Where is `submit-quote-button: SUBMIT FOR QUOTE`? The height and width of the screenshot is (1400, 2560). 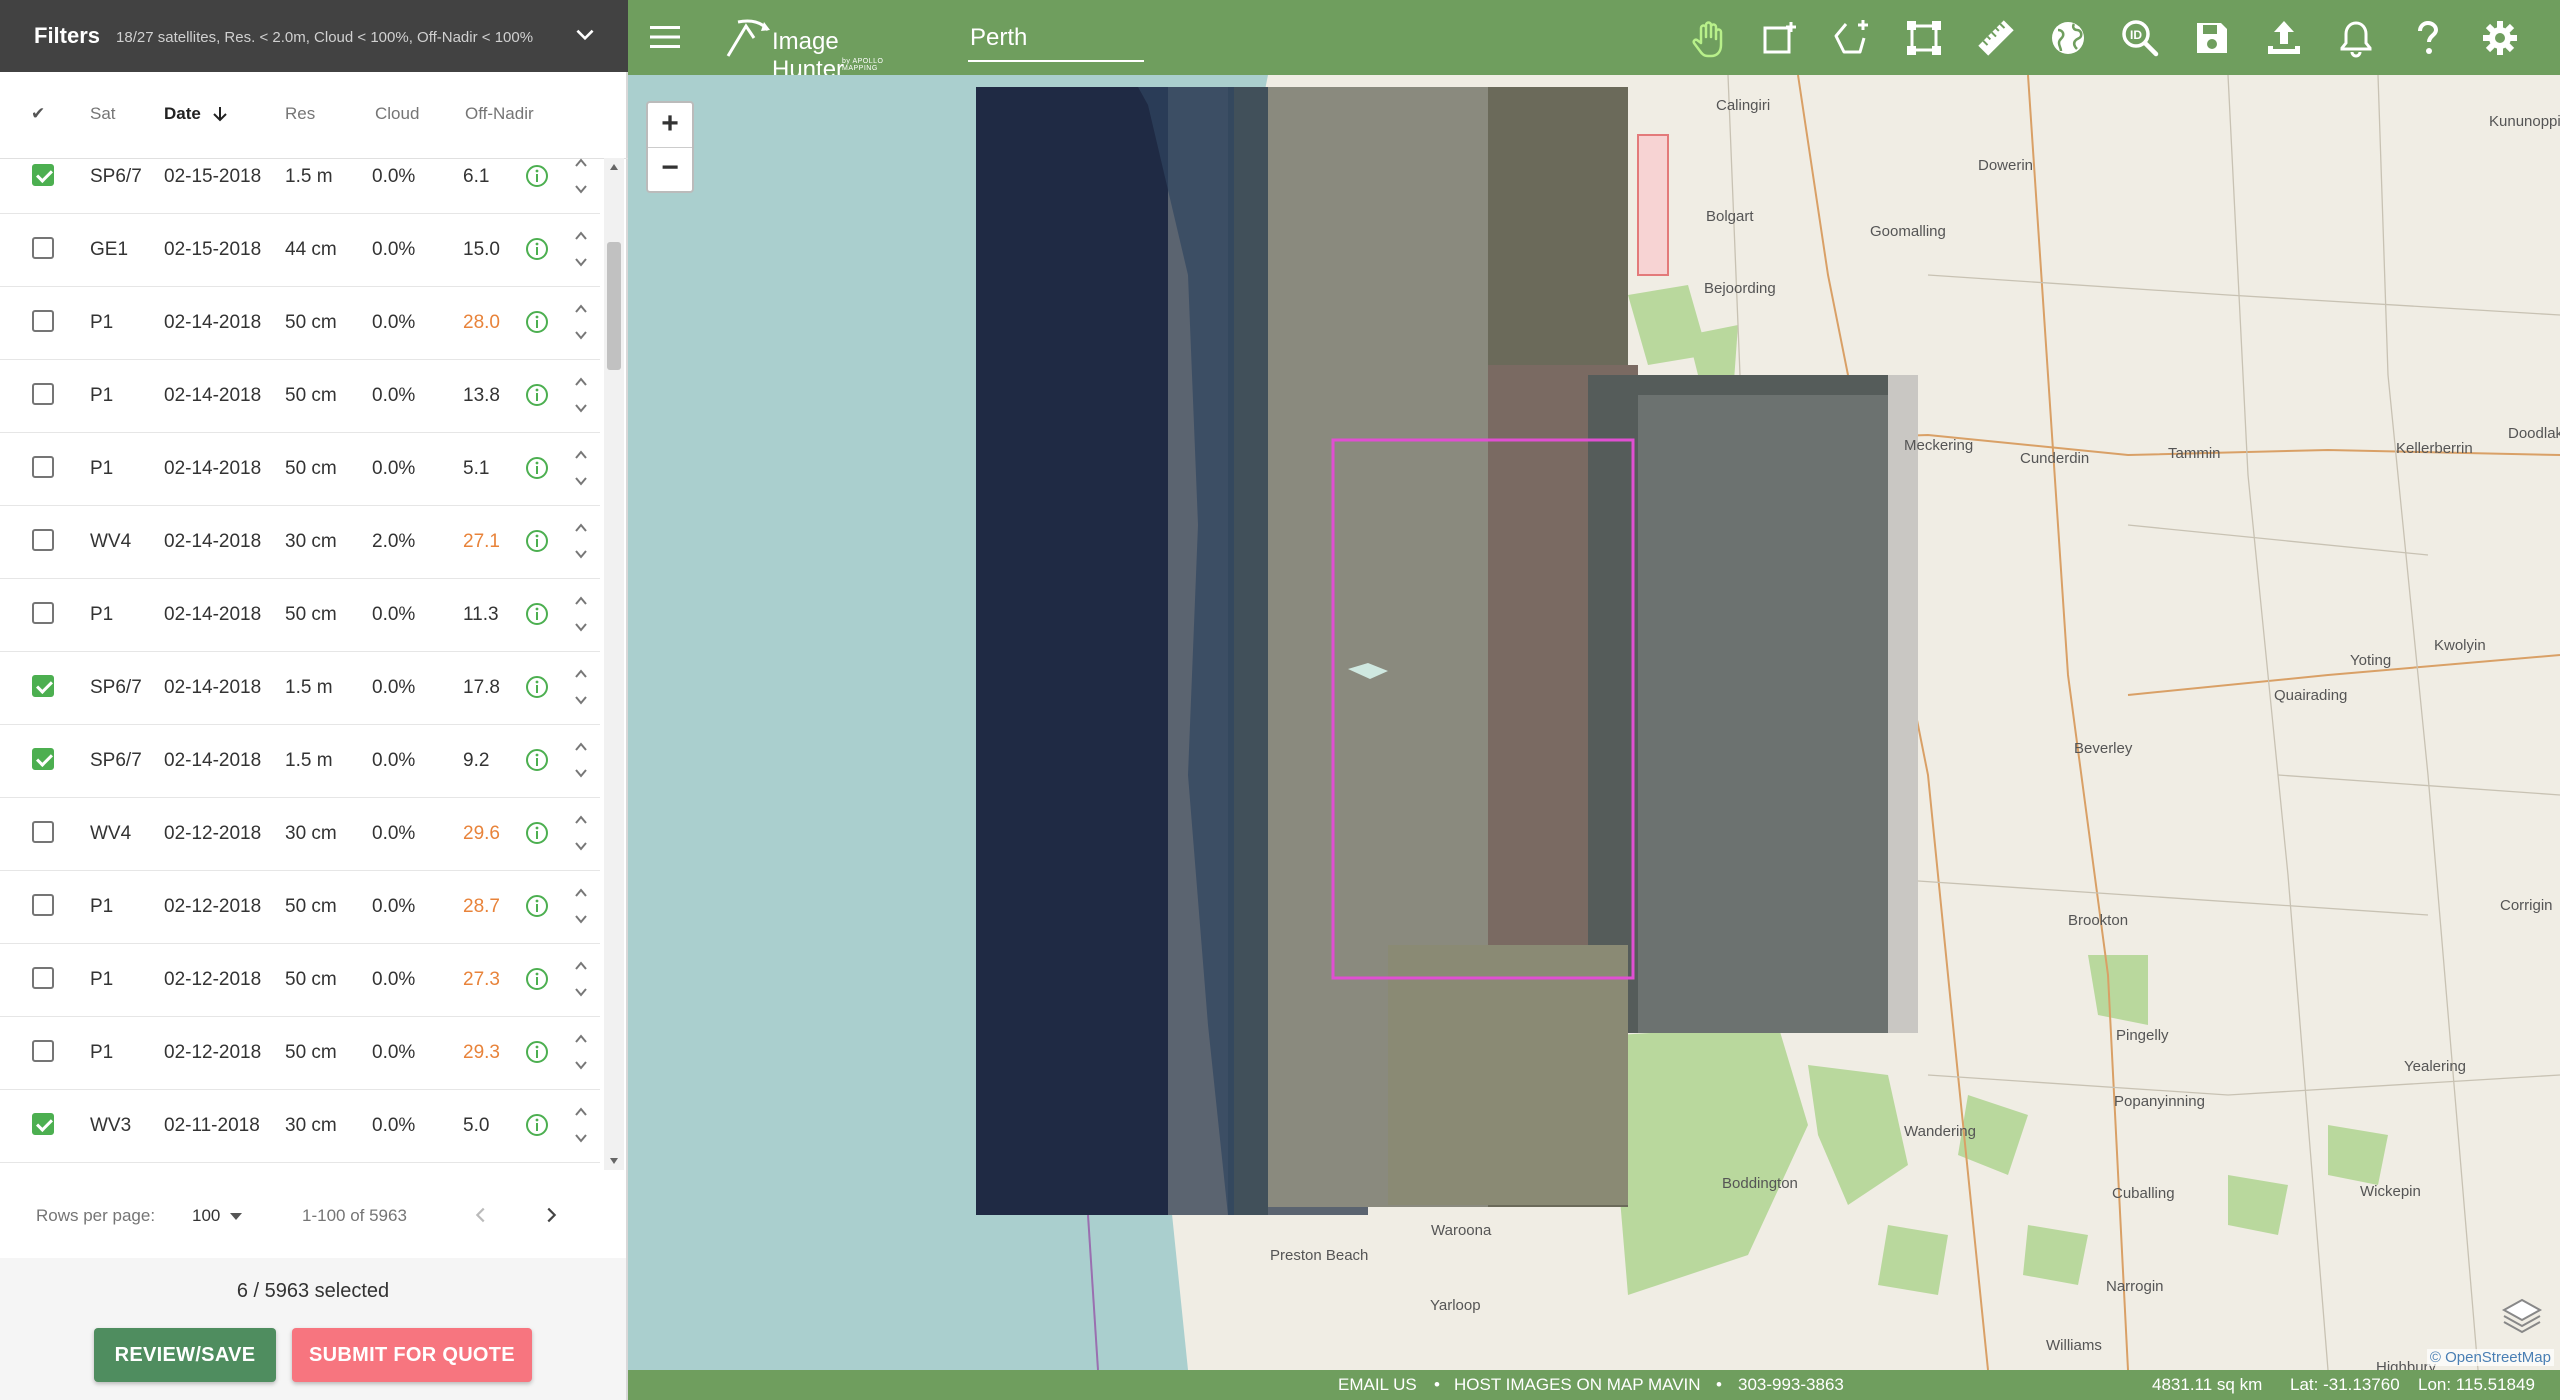
submit-quote-button: SUBMIT FOR QUOTE is located at coordinates (412, 1355).